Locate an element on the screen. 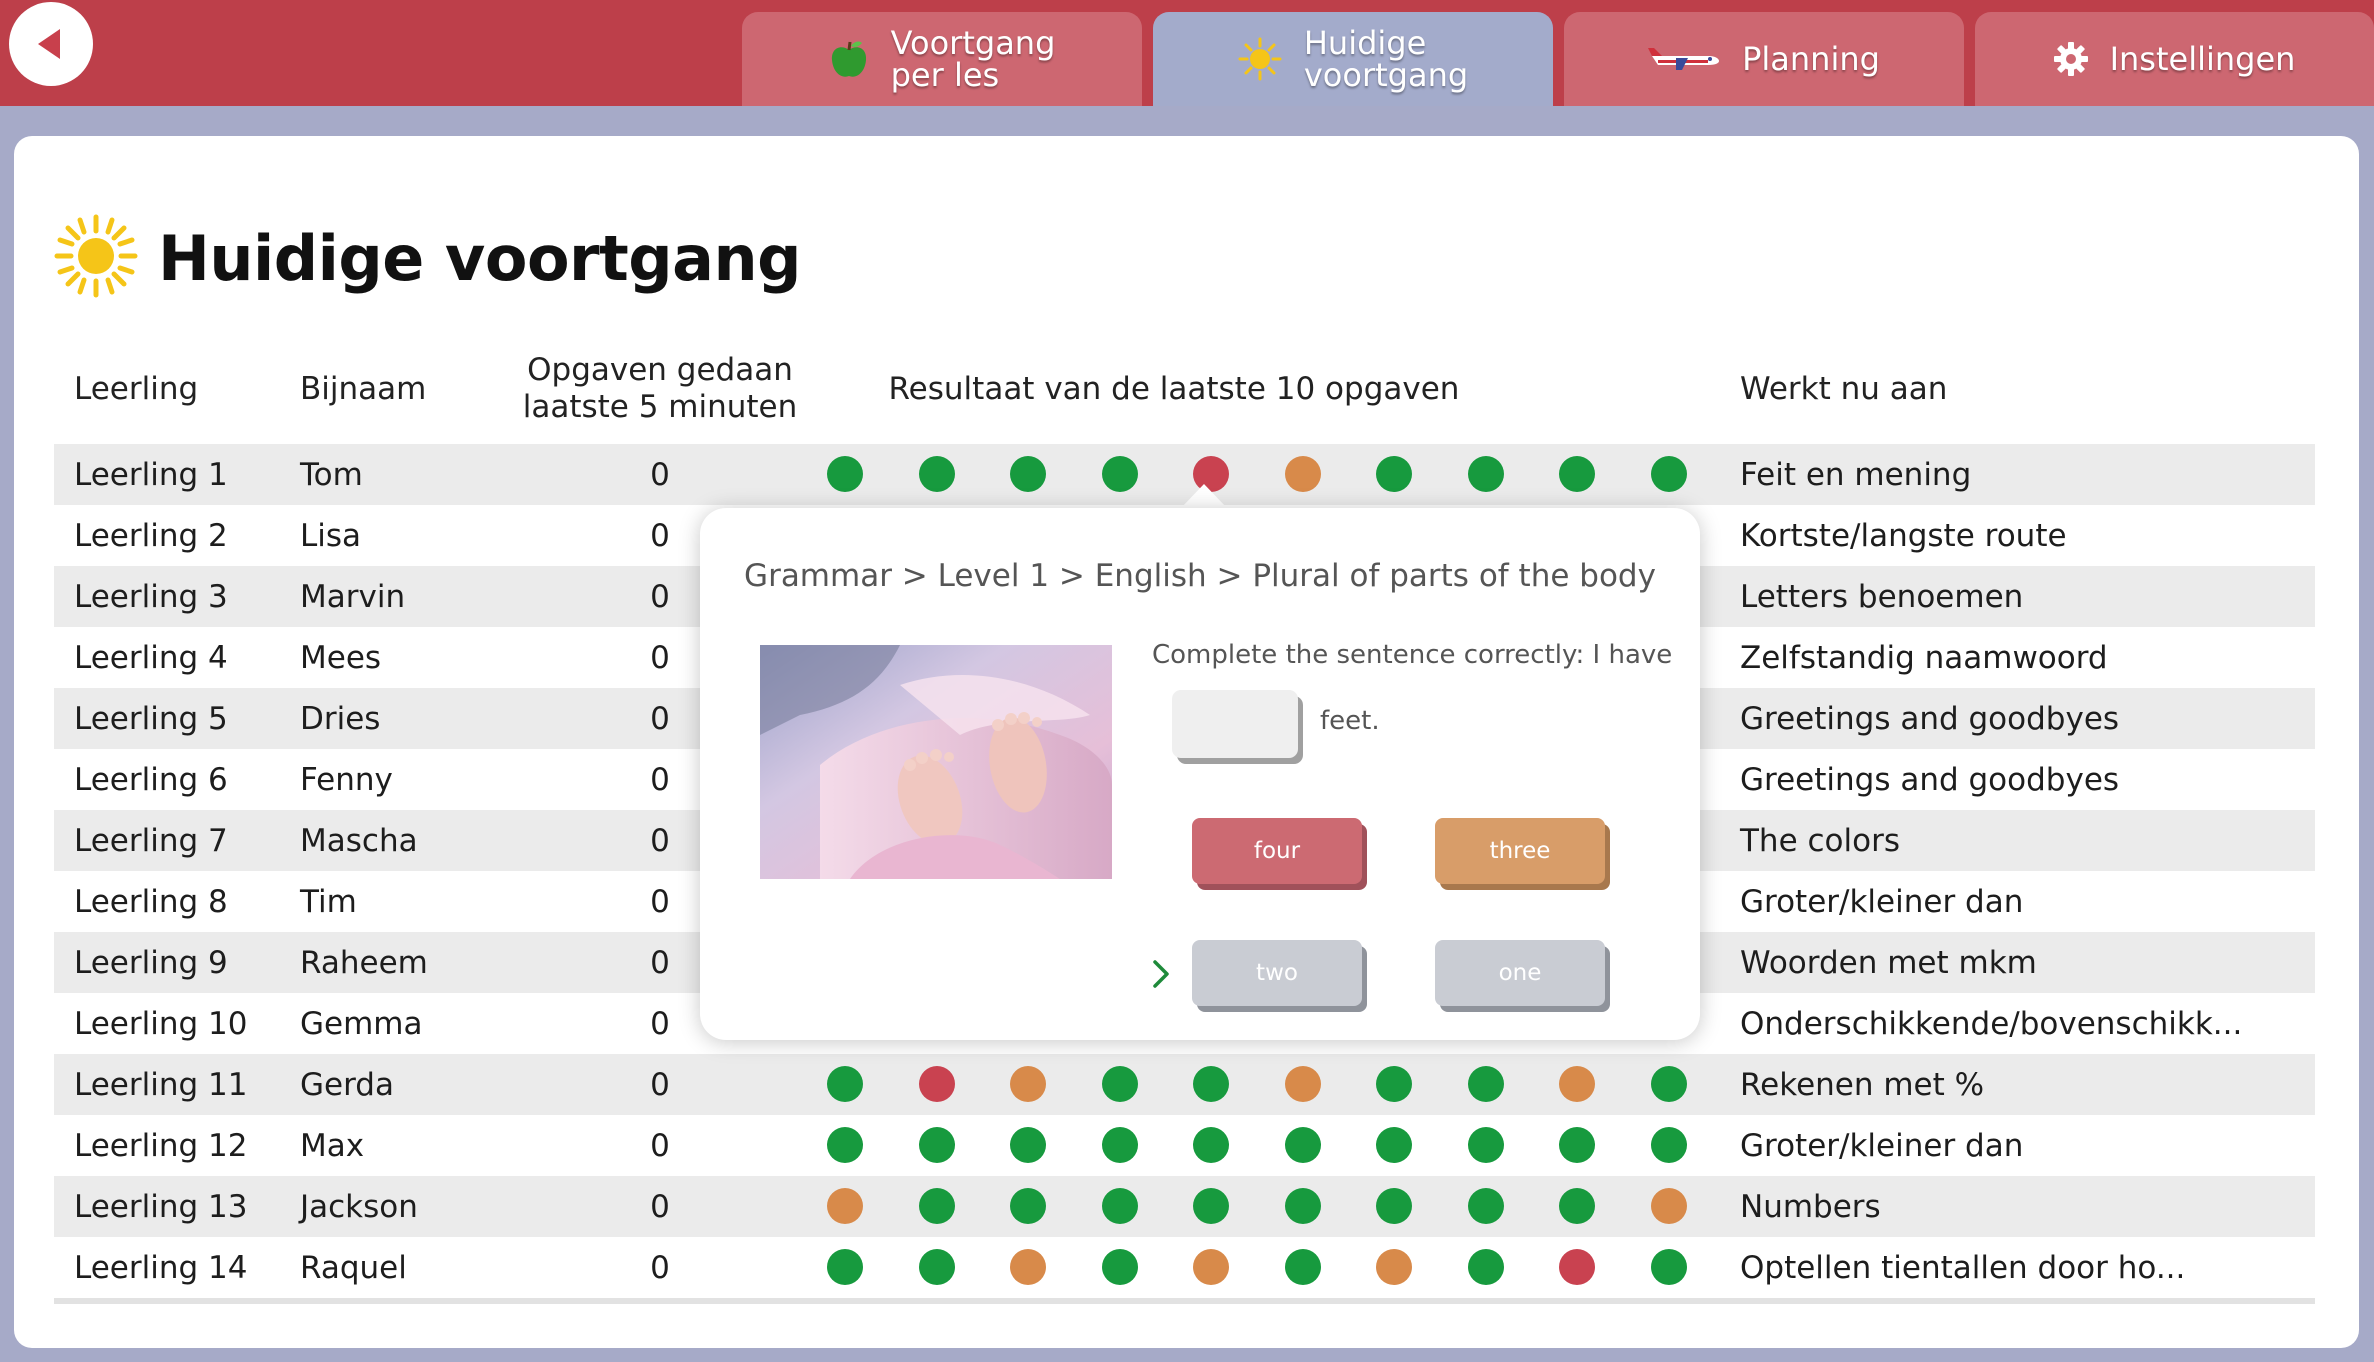 Image resolution: width=2374 pixels, height=1362 pixels. student-name: Leerling 2 is located at coordinates (151, 535).